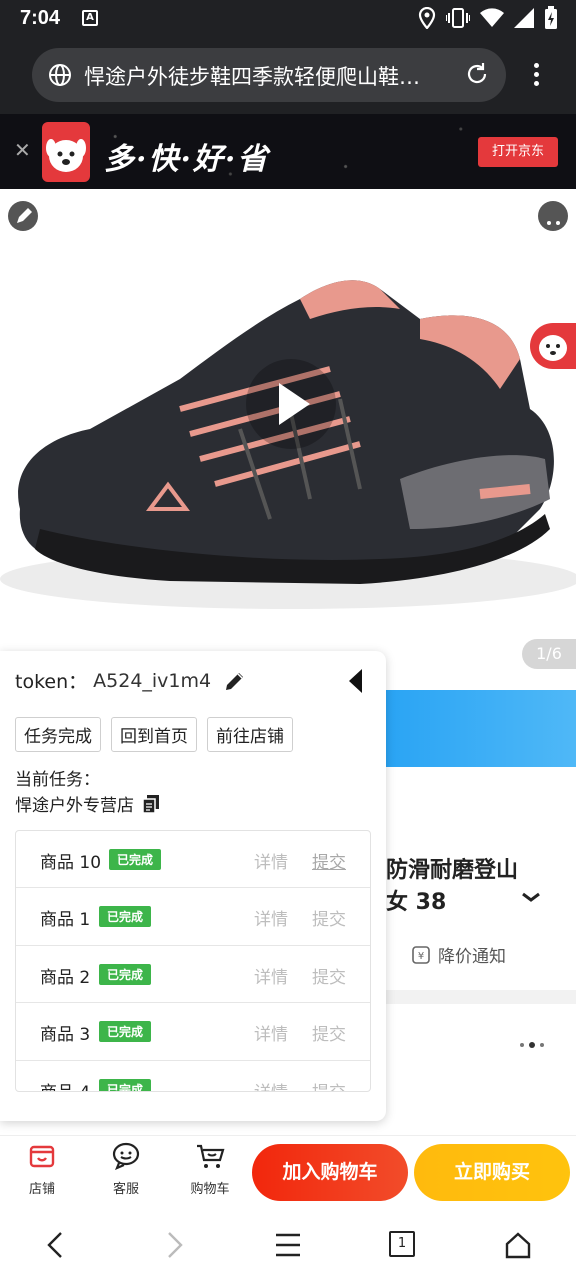 The width and height of the screenshot is (576, 1280). I want to click on task-row-name: 商品 3, so click(65, 1035).